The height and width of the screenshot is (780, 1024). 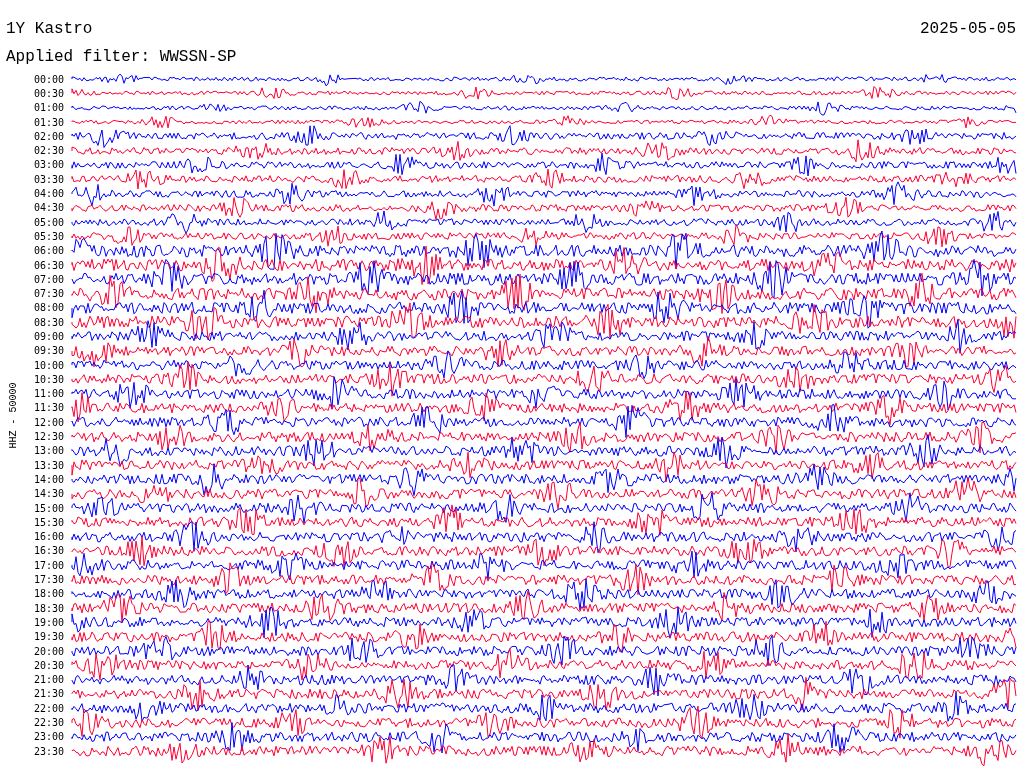 I want to click on time-label: 11:30, so click(x=48, y=408).